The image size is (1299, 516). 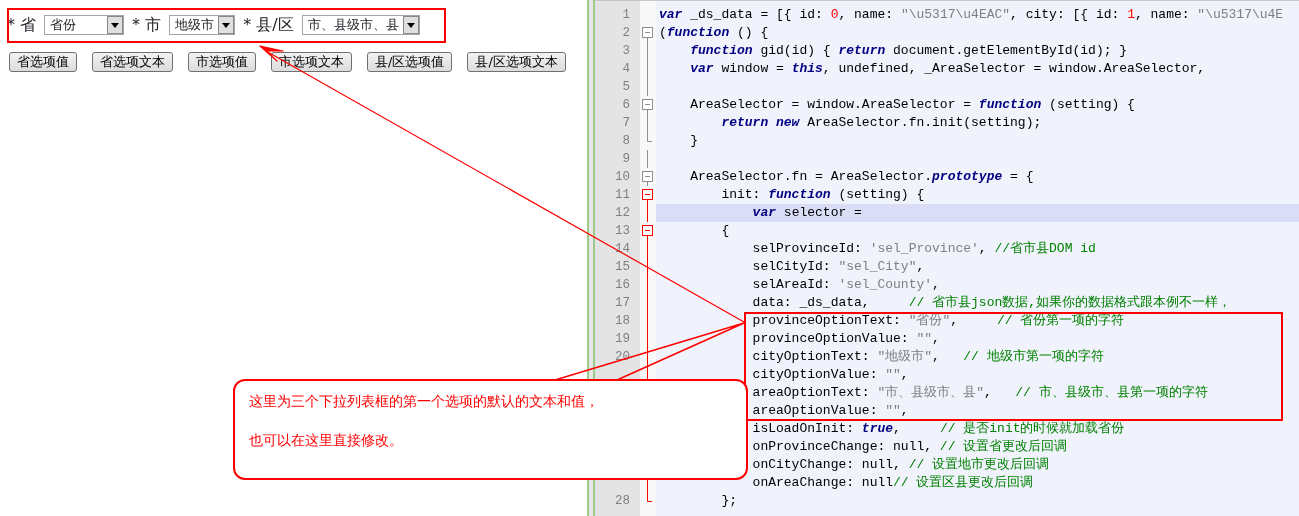 I want to click on action-button: 市选项值, so click(x=222, y=62).